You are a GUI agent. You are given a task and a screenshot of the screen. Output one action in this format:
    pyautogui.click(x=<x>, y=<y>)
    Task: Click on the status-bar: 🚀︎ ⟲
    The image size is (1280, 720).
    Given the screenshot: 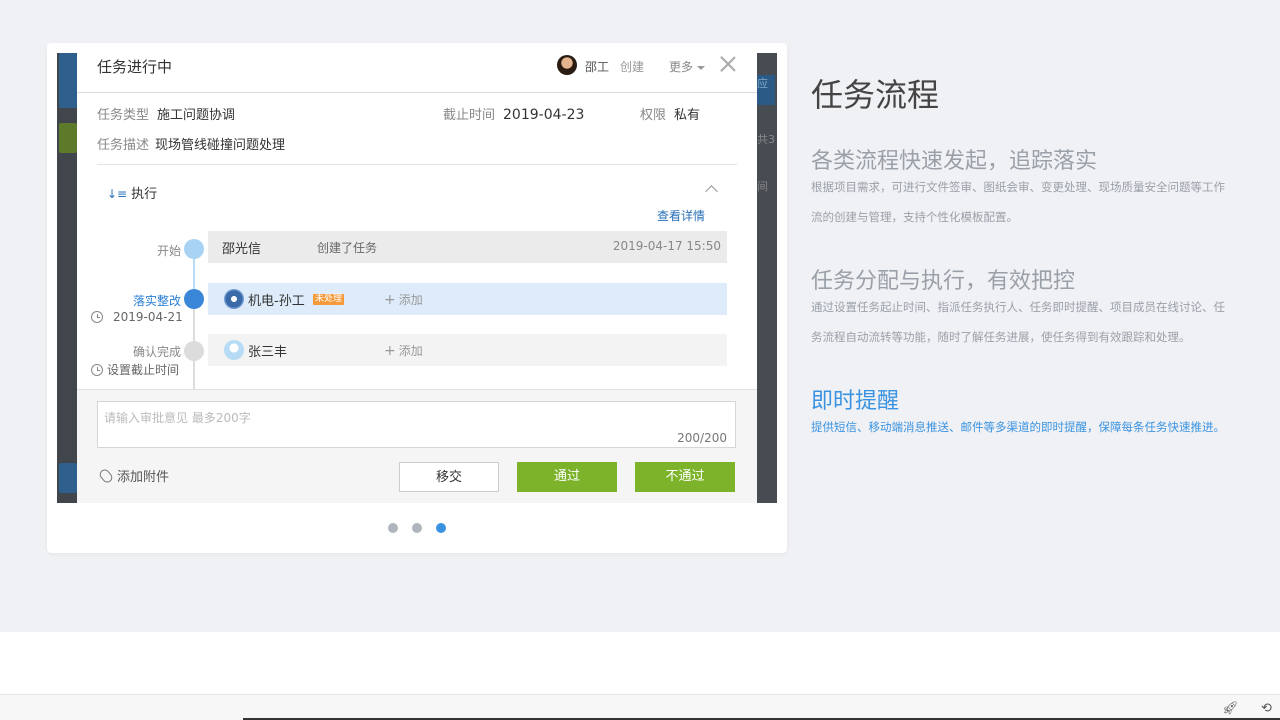 What is the action you would take?
    pyautogui.click(x=640, y=707)
    